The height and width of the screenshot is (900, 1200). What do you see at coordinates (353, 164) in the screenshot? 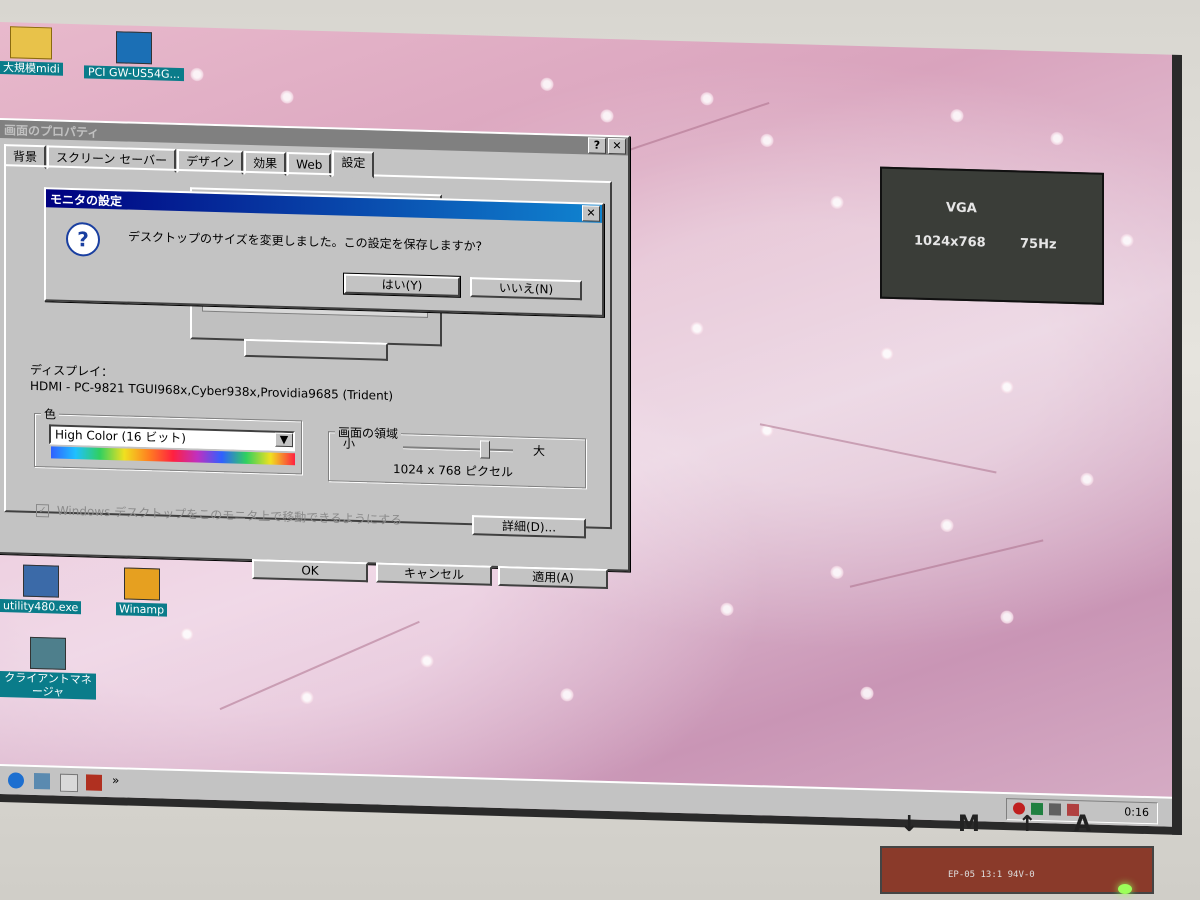
I see `tab-settings: 設定` at bounding box center [353, 164].